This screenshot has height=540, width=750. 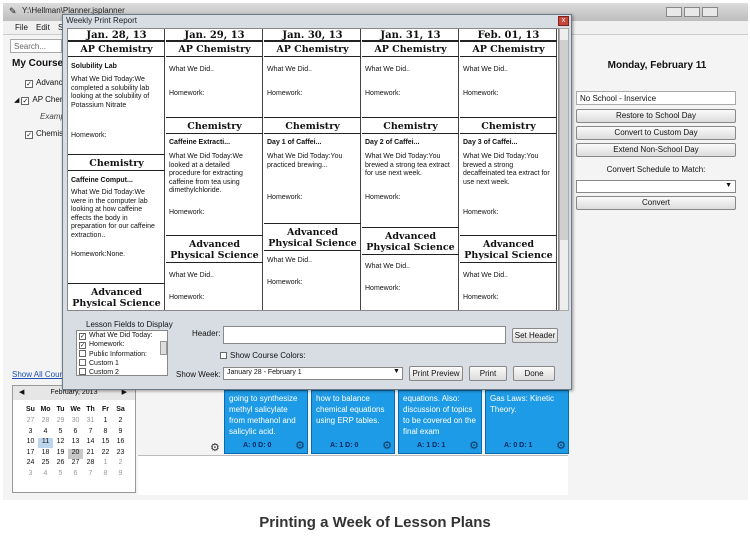 I want to click on calendar-day: 19, so click(x=60, y=454).